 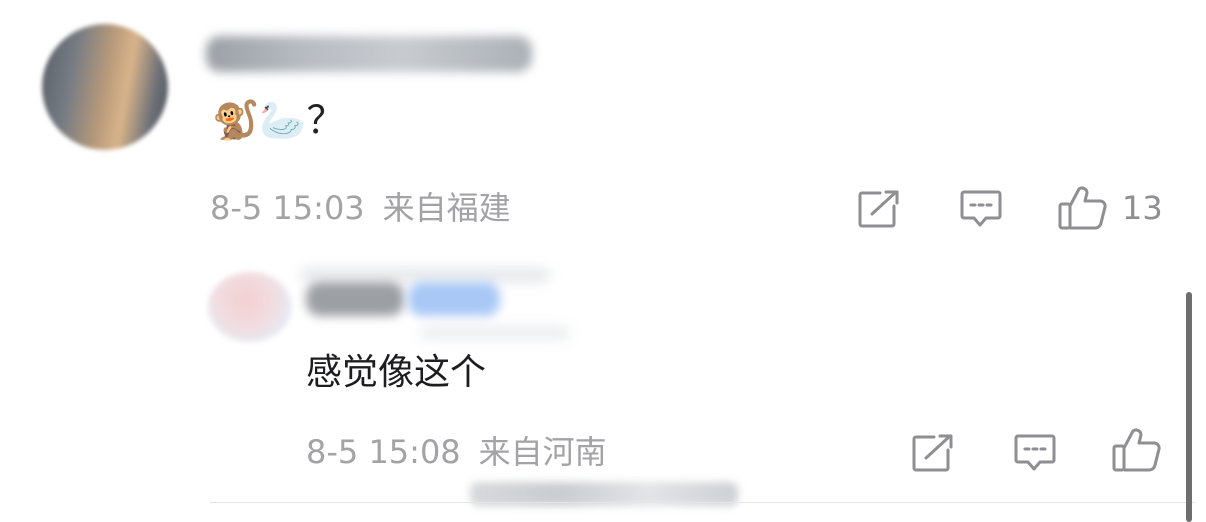 What do you see at coordinates (702, 502) in the screenshot?
I see `divider` at bounding box center [702, 502].